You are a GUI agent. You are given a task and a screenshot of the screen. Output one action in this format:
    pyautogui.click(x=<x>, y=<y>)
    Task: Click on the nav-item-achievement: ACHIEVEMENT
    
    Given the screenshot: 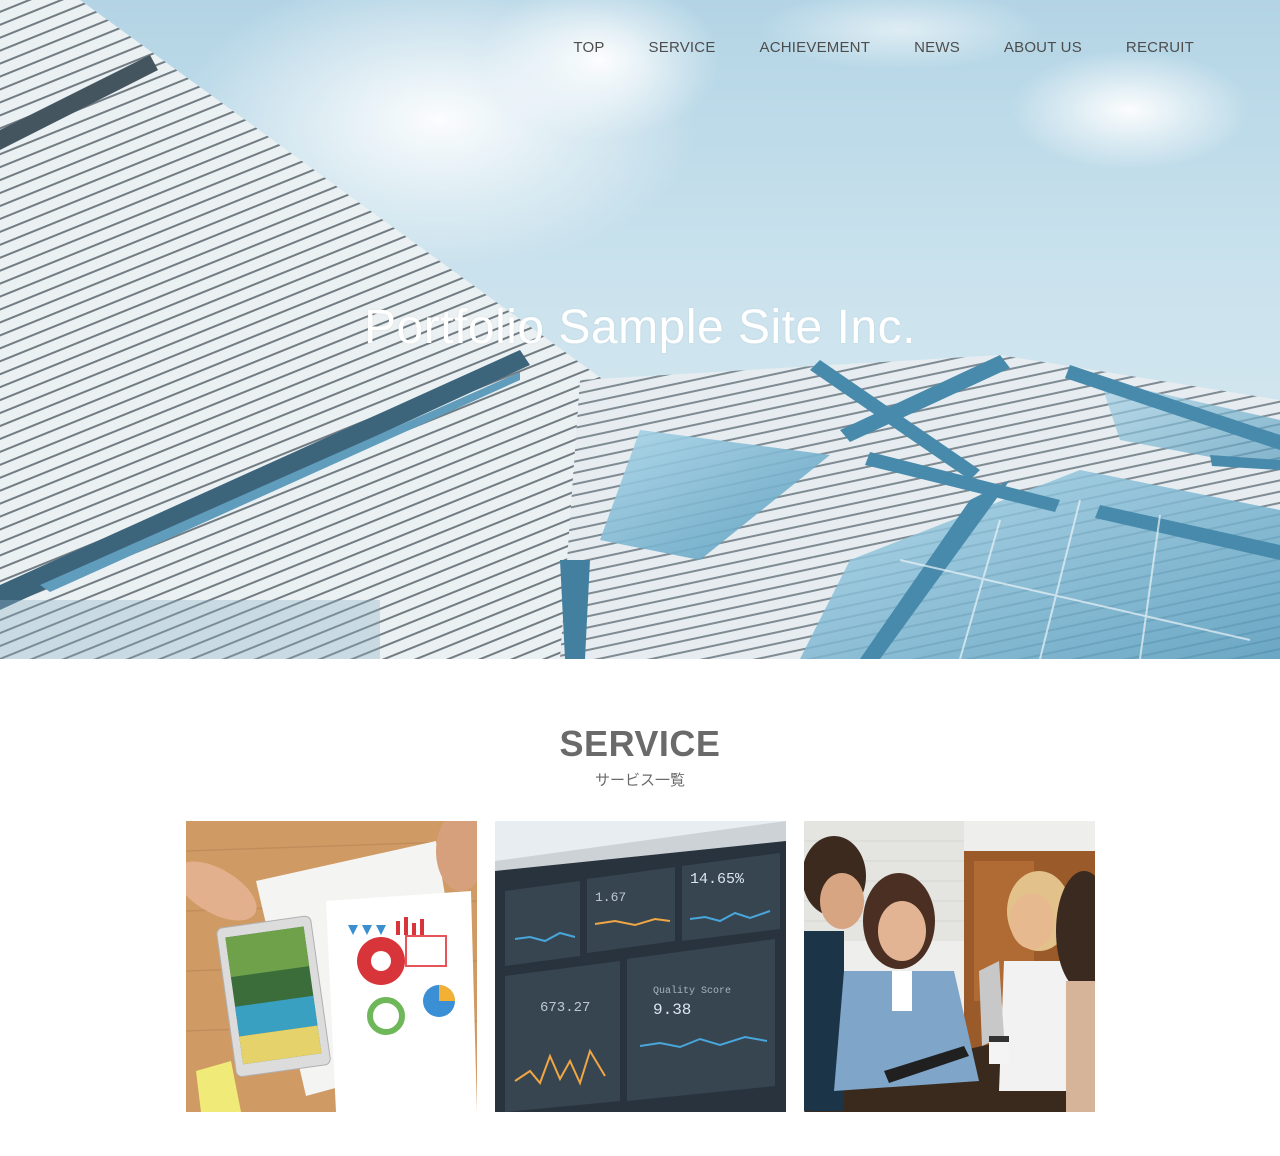 What is the action you would take?
    pyautogui.click(x=815, y=48)
    